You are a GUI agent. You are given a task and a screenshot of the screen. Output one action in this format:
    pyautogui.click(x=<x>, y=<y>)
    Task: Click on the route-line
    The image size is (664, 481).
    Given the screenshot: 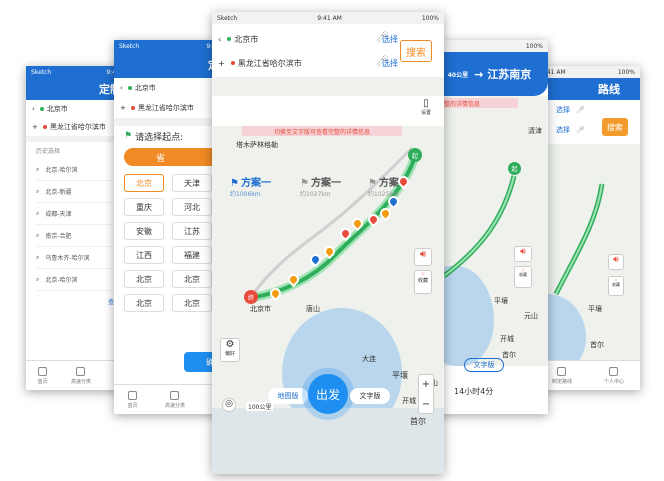 What is the action you would take?
    pyautogui.click(x=334, y=224)
    